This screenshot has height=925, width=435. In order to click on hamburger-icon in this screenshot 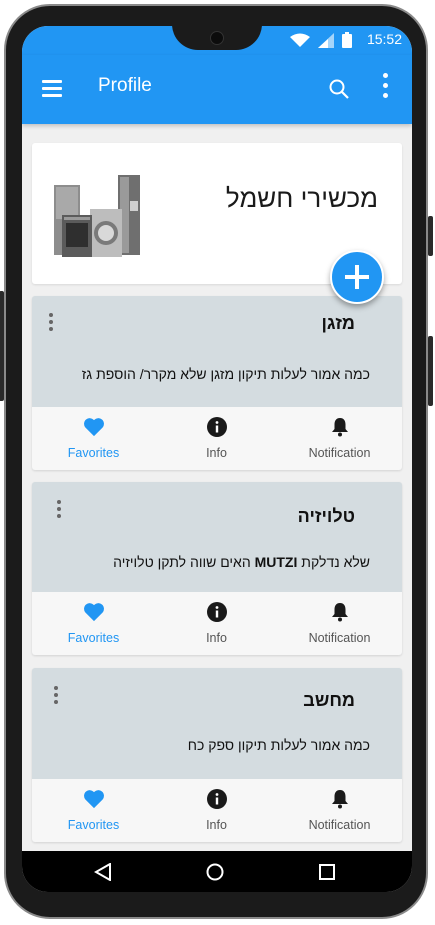, I will do `click(52, 88)`.